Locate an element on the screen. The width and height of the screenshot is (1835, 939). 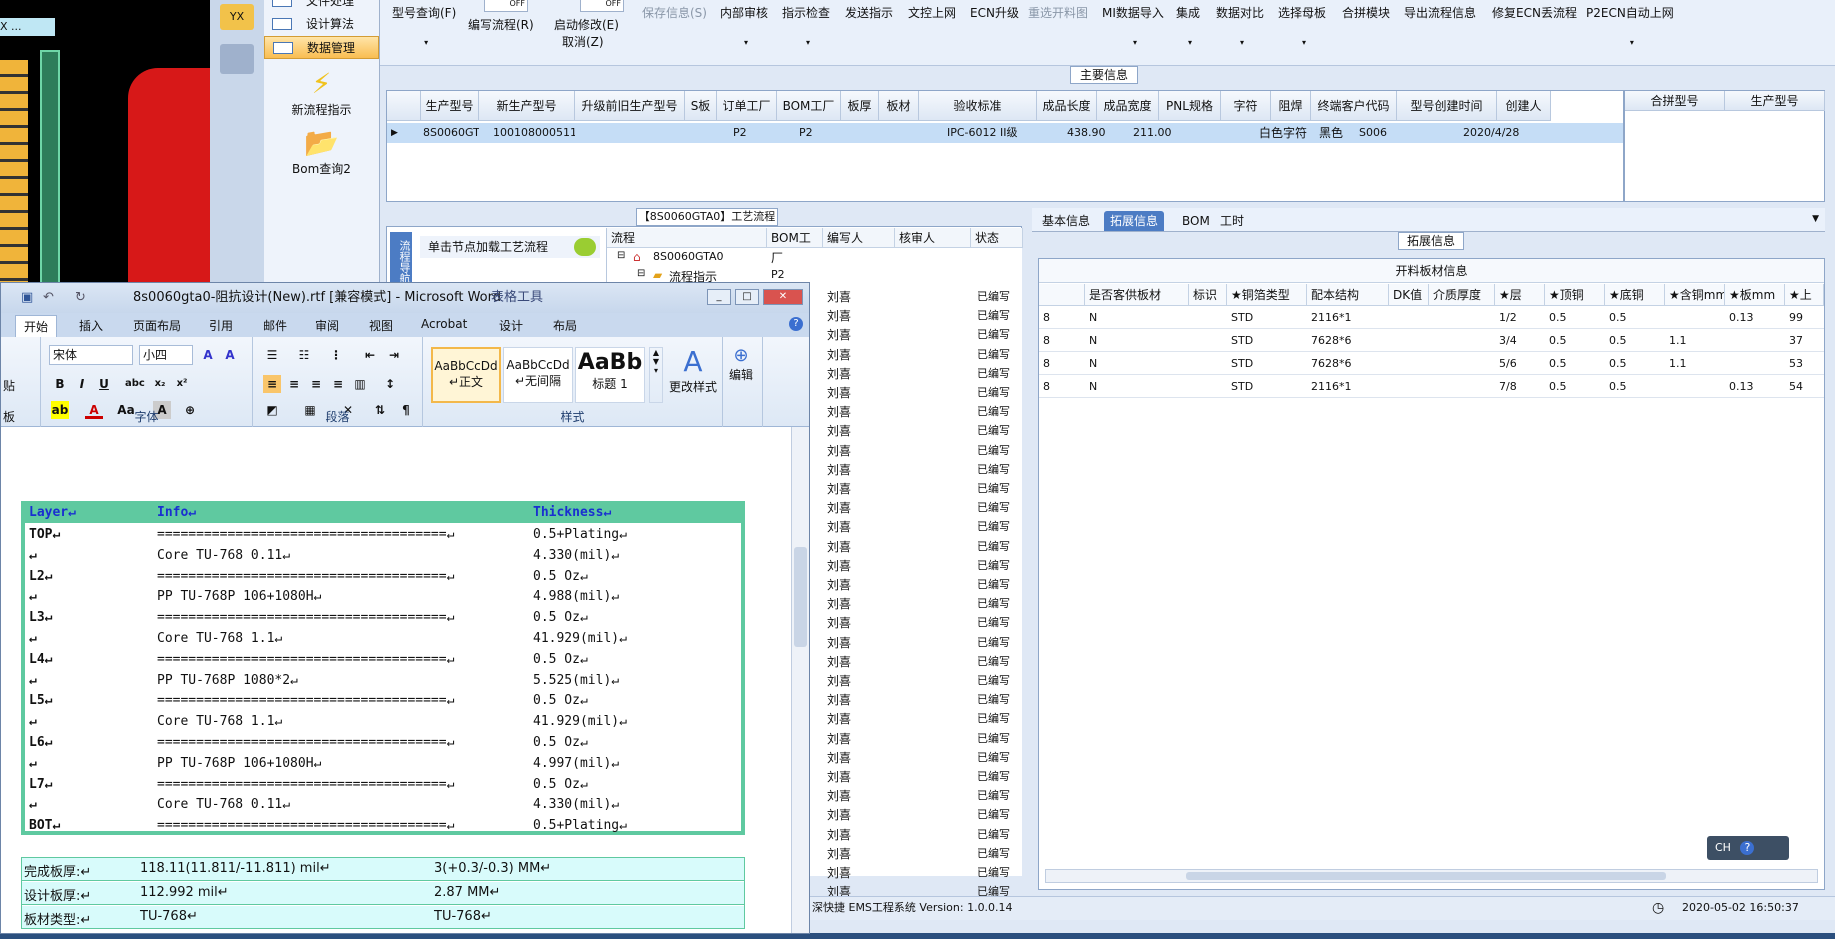
maximize-button: □ is located at coordinates (747, 297).